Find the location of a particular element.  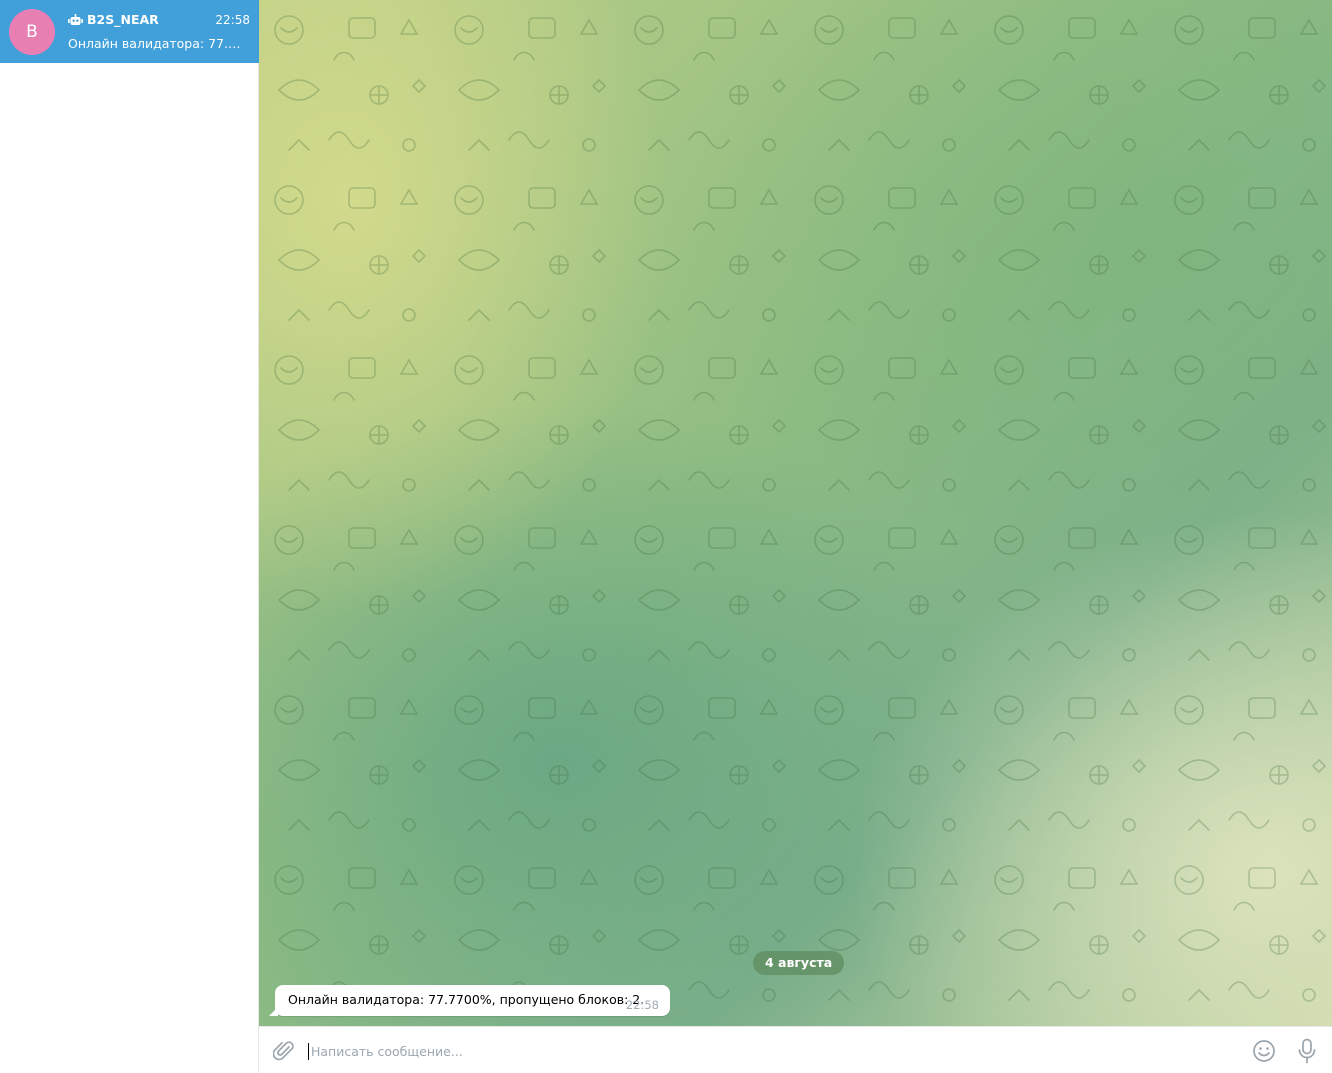

message-composer is located at coordinates (795, 1049).